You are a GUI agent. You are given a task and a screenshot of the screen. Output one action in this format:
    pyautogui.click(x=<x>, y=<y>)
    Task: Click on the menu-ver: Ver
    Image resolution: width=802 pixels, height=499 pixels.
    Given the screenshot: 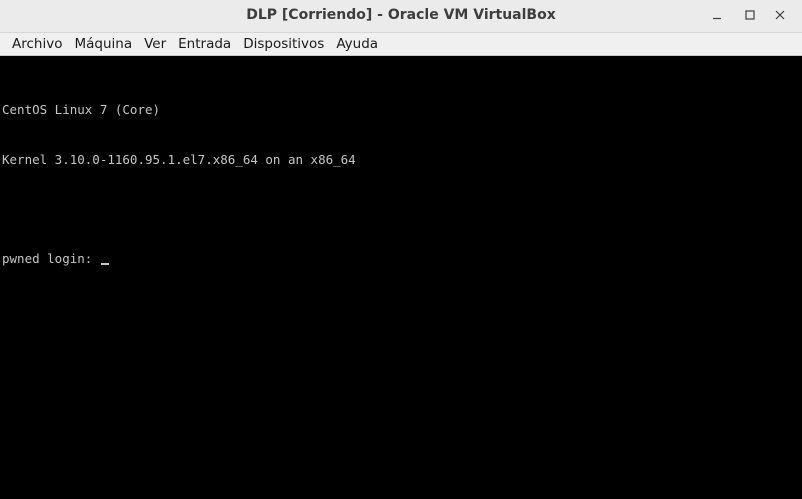 What is the action you would take?
    pyautogui.click(x=155, y=44)
    